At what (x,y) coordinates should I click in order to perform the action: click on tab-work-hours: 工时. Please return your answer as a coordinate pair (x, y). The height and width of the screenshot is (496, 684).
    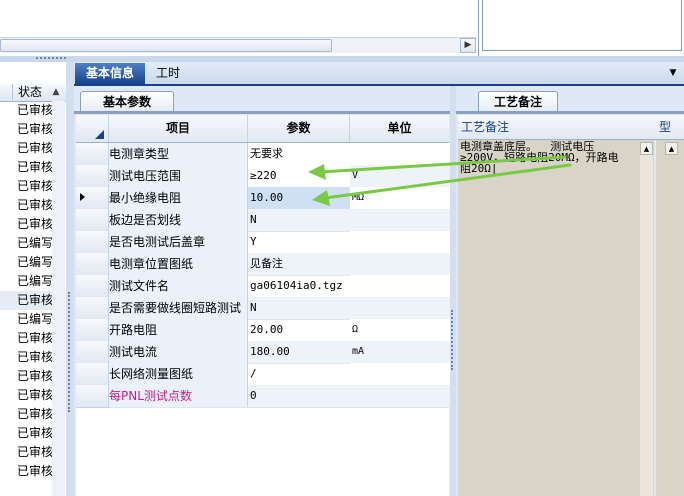
    Looking at the image, I should click on (168, 73).